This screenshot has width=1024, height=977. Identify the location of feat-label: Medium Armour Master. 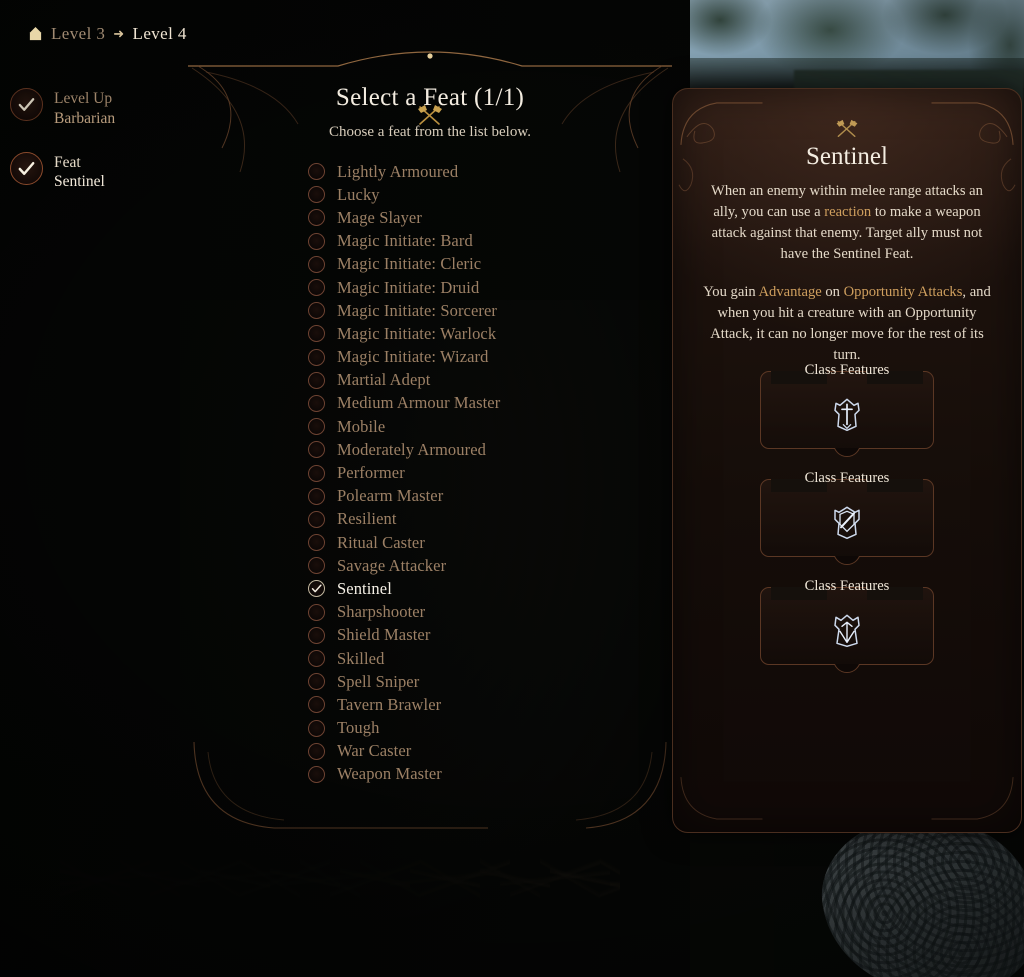
(419, 403).